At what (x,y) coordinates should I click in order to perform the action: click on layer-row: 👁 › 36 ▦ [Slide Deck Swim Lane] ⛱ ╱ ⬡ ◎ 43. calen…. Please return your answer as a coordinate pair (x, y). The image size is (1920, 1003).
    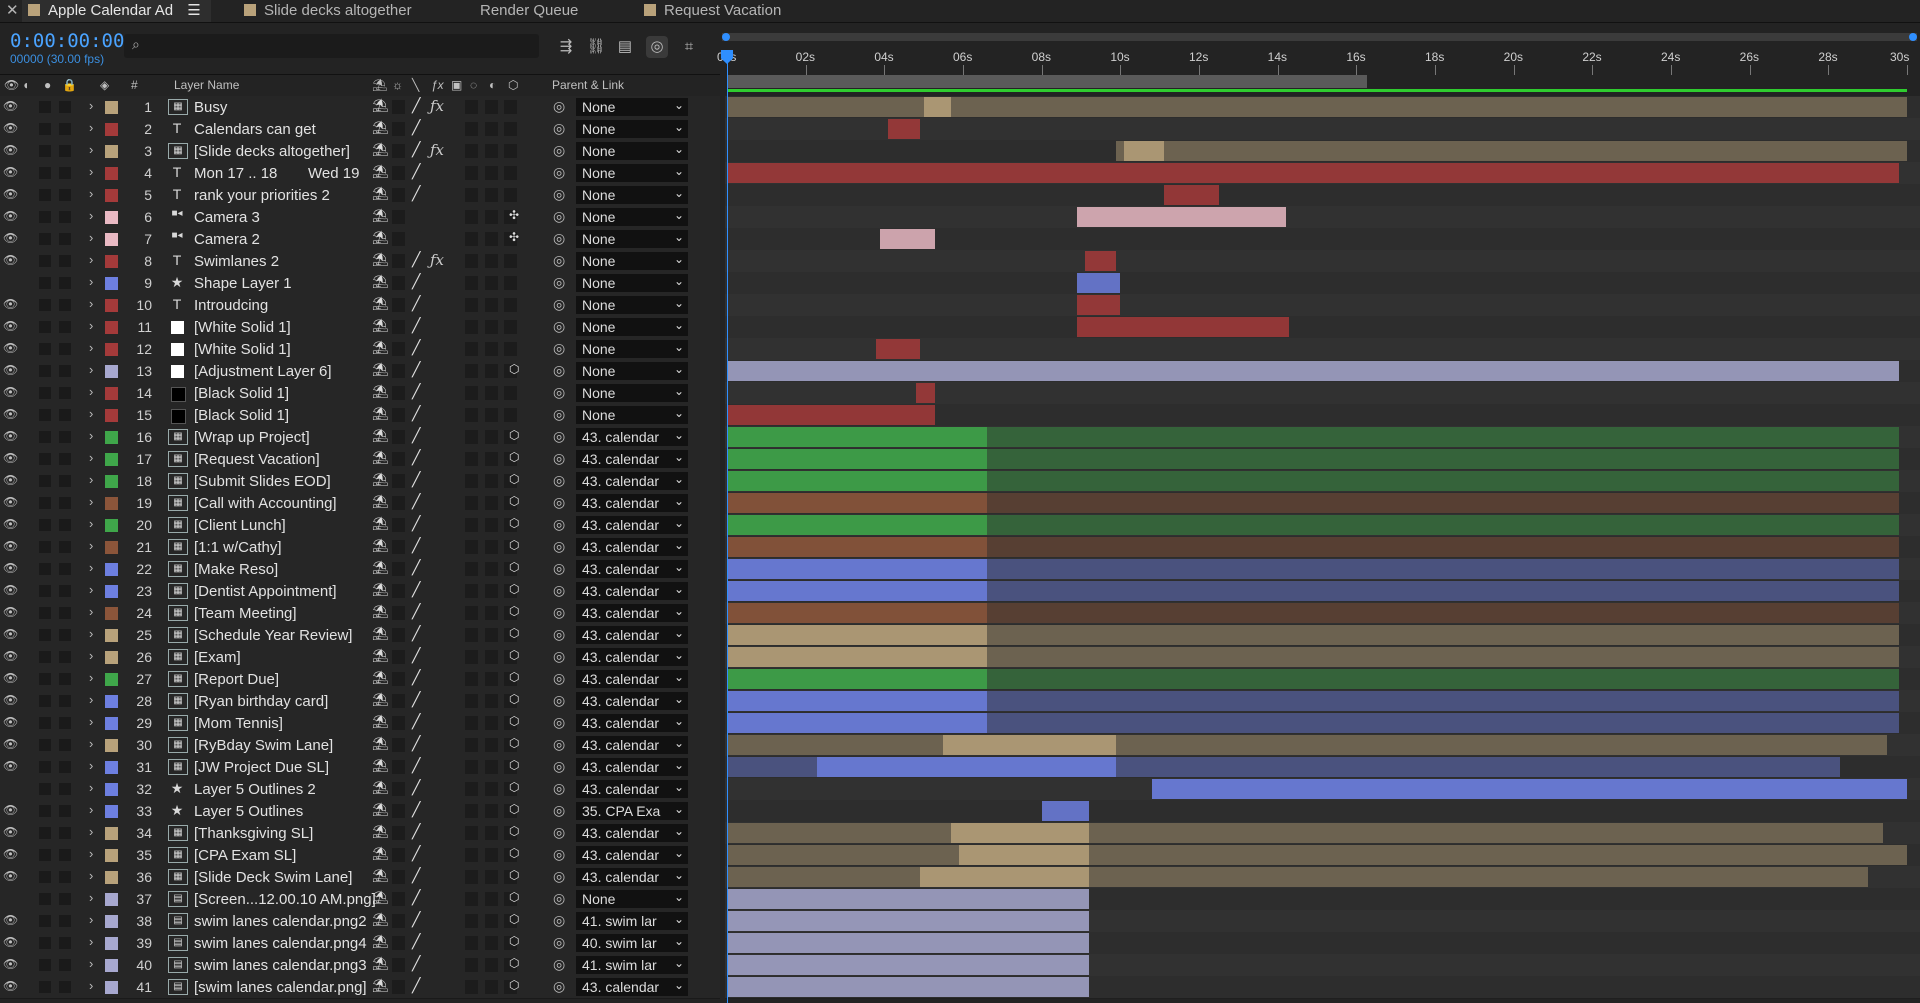
    Looking at the image, I should click on (360, 877).